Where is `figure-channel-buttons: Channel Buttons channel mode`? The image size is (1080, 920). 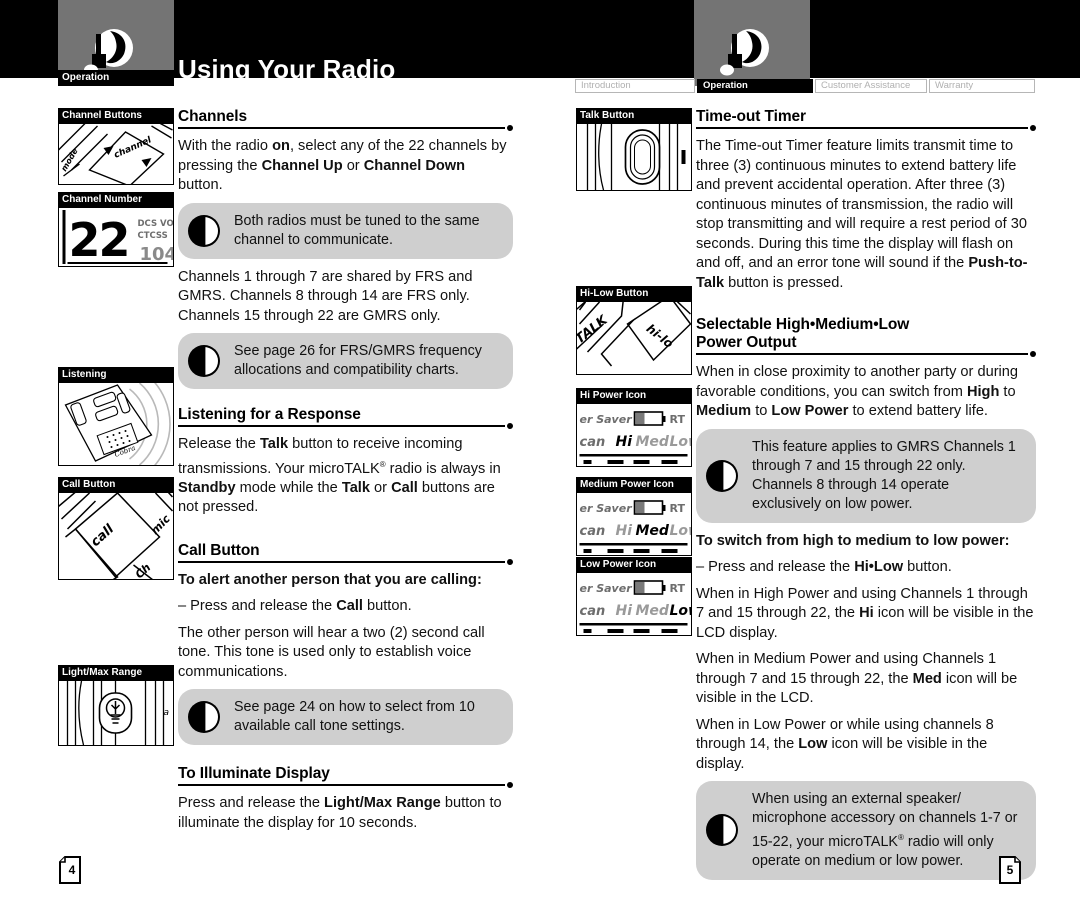 figure-channel-buttons: Channel Buttons channel mode is located at coordinates (116, 146).